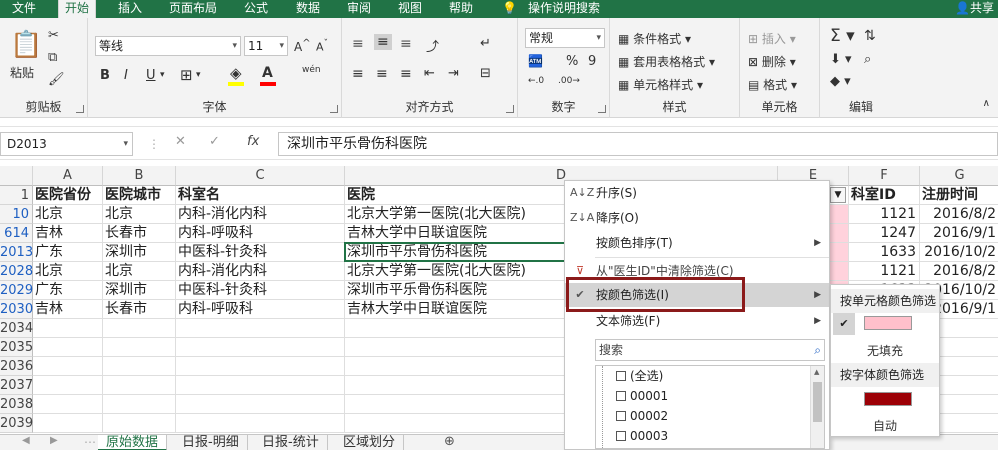 This screenshot has height=450, width=998. Describe the element at coordinates (105, 75) in the screenshot. I see `bold-button: B` at that location.